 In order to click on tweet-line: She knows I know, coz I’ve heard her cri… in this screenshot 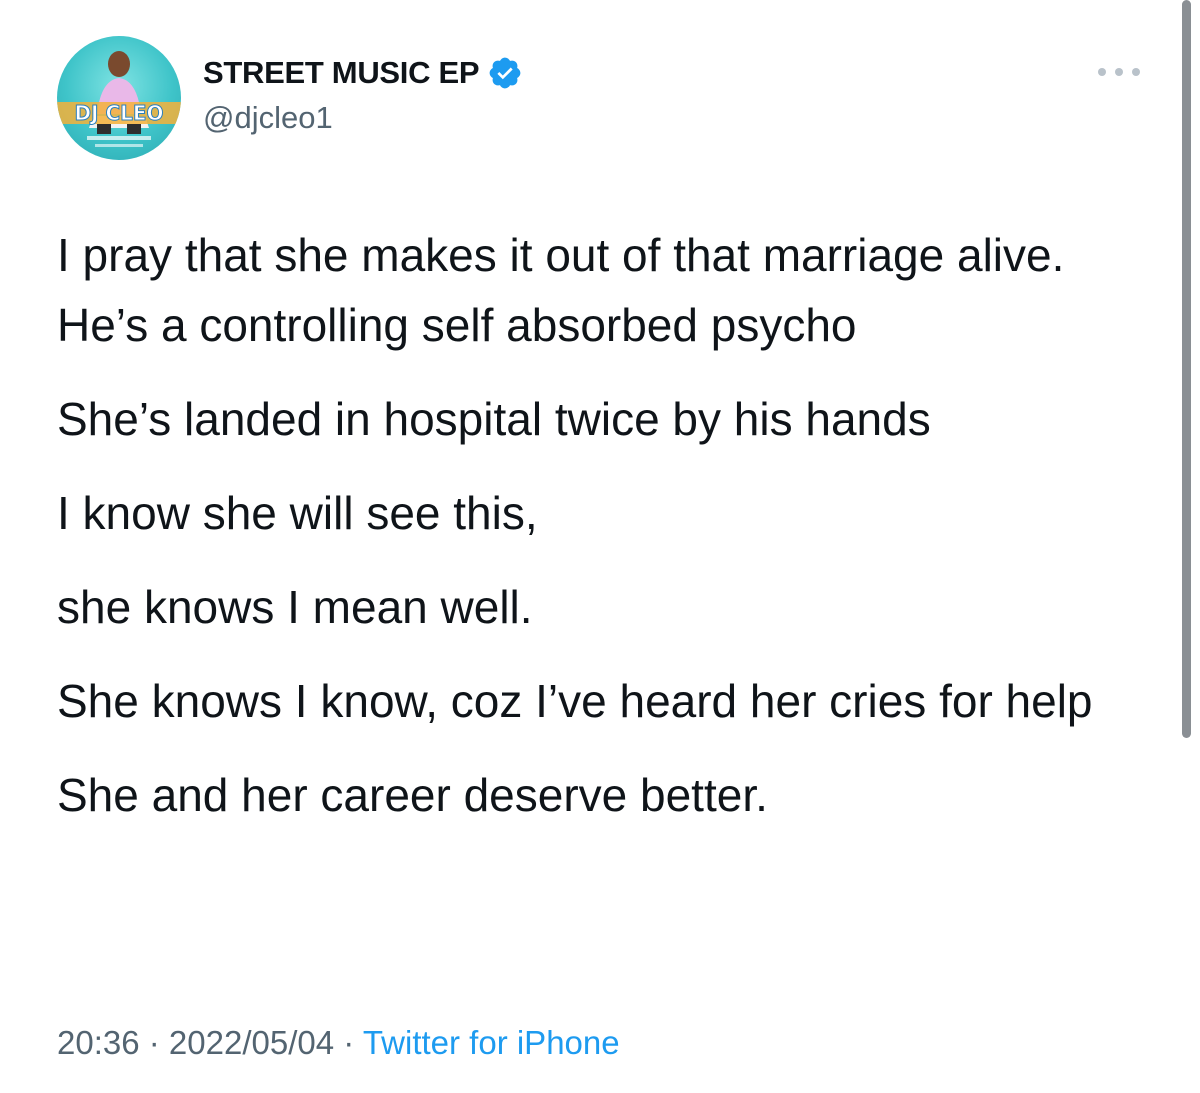, I will do `click(575, 701)`.